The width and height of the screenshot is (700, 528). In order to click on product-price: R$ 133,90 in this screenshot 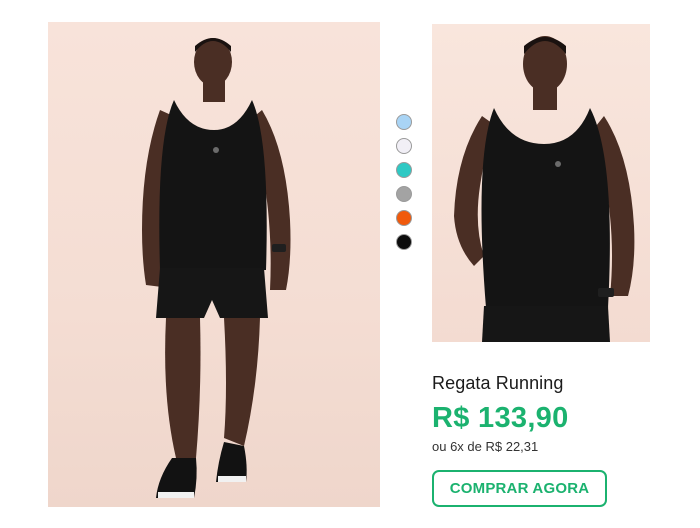, I will do `click(500, 418)`.